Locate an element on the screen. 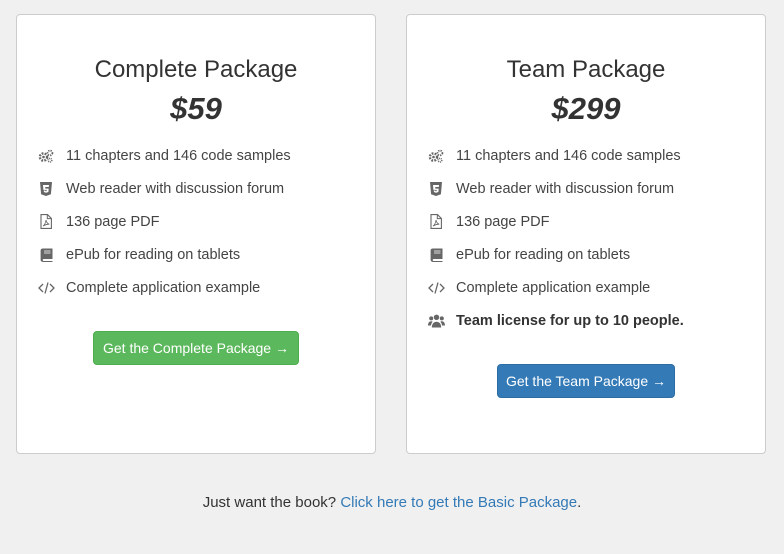  card-title: Complete Package is located at coordinates (196, 69).